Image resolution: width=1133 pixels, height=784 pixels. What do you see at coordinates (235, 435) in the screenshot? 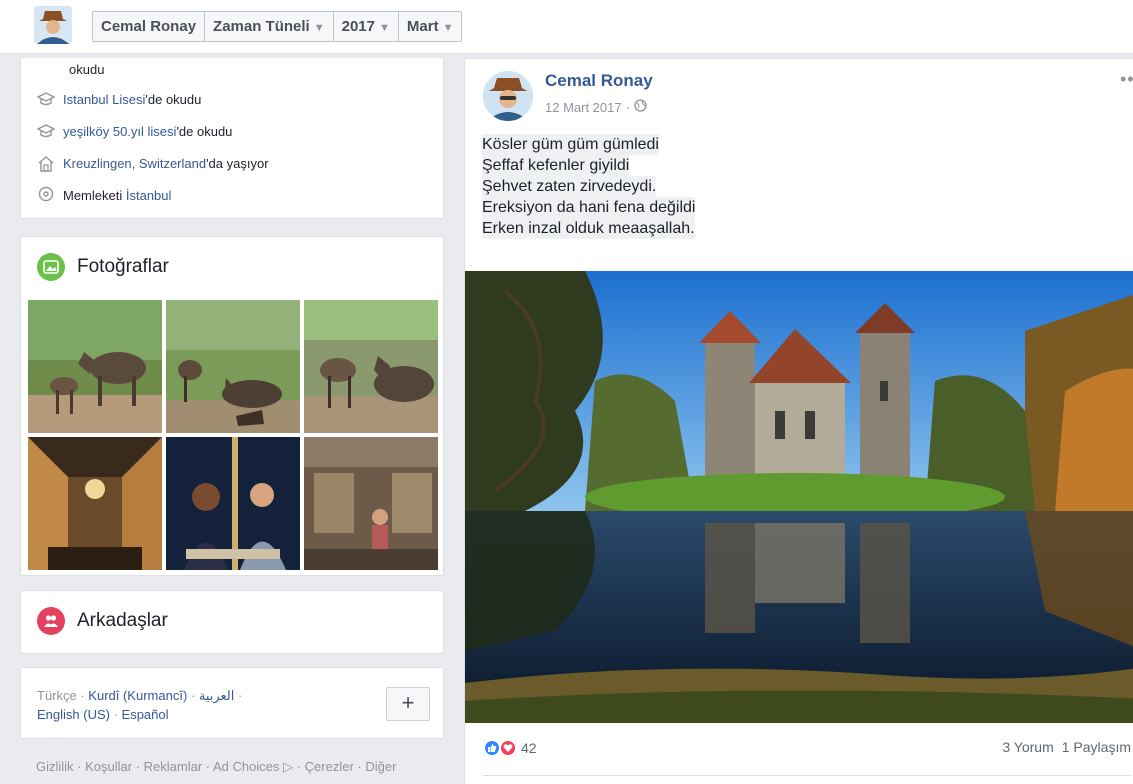
I see `photo-grid` at bounding box center [235, 435].